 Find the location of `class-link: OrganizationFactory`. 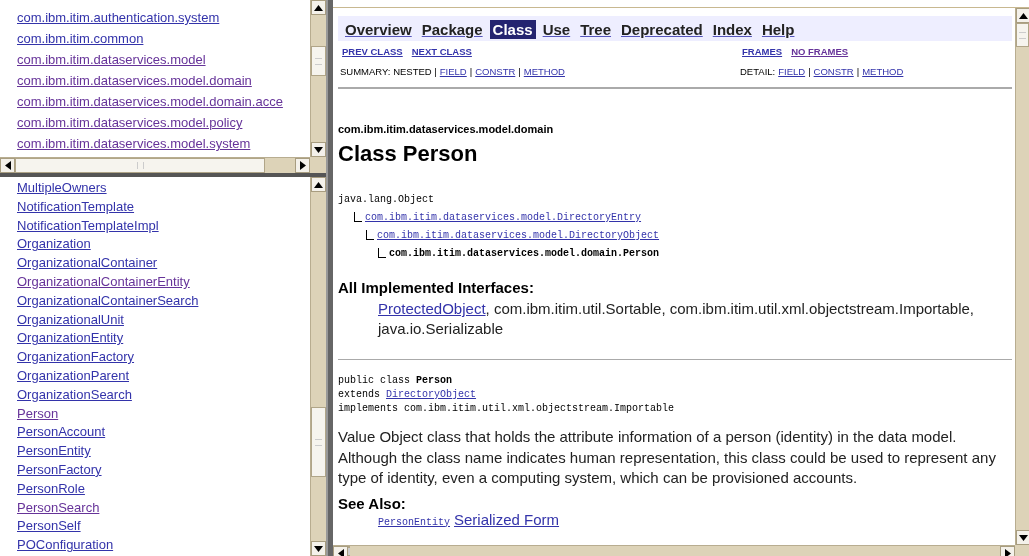

class-link: OrganizationFactory is located at coordinates (76, 357).